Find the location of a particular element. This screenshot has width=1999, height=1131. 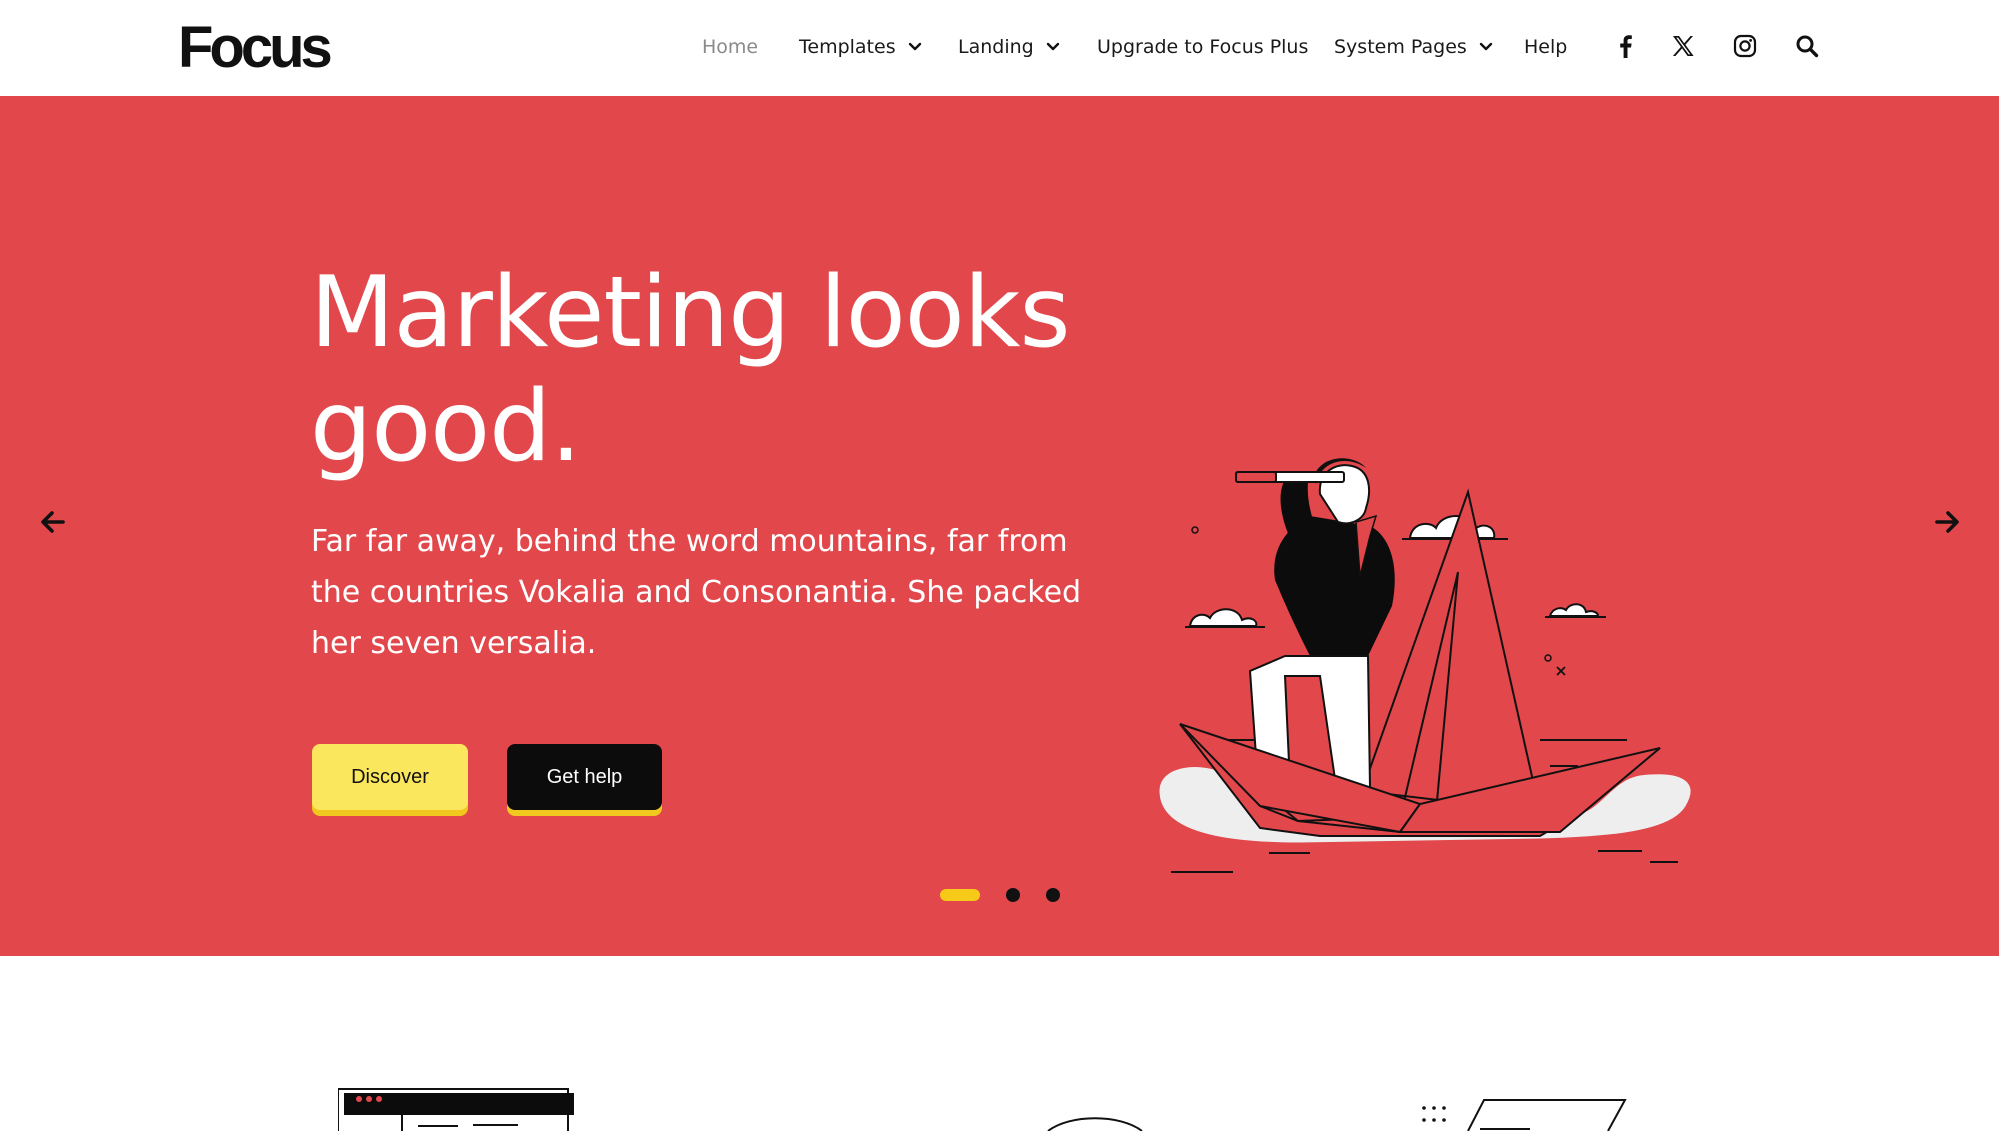

nav-item-label: Help is located at coordinates (1546, 47).